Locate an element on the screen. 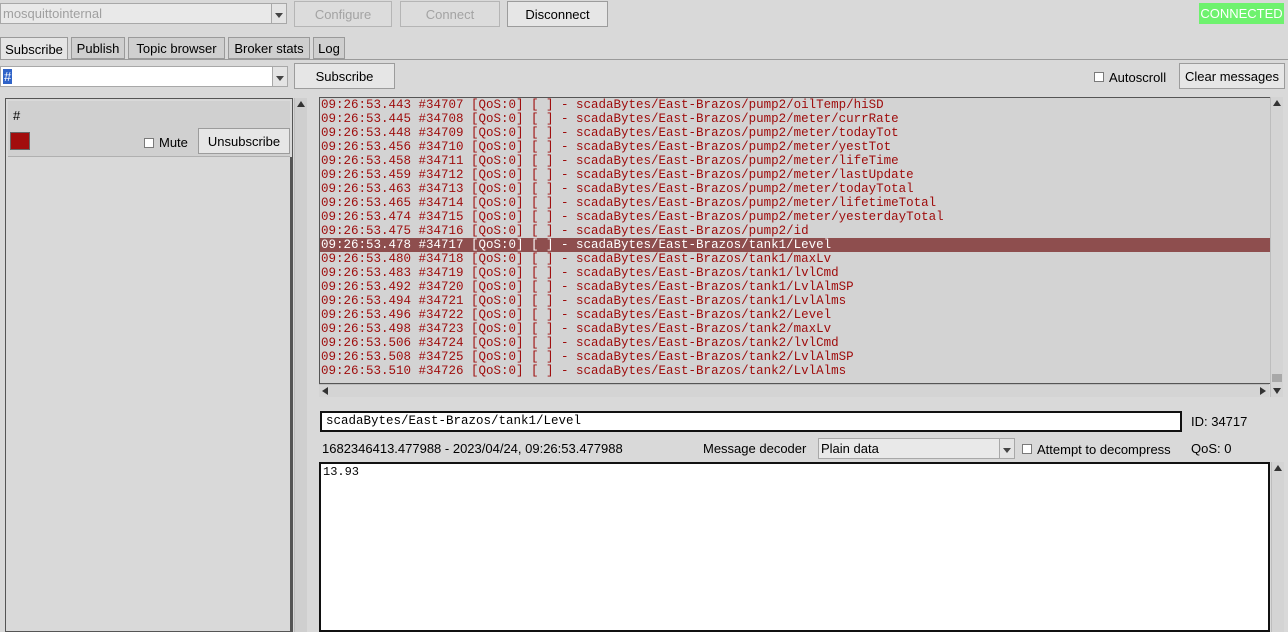  scroll-left-icon is located at coordinates (325, 391).